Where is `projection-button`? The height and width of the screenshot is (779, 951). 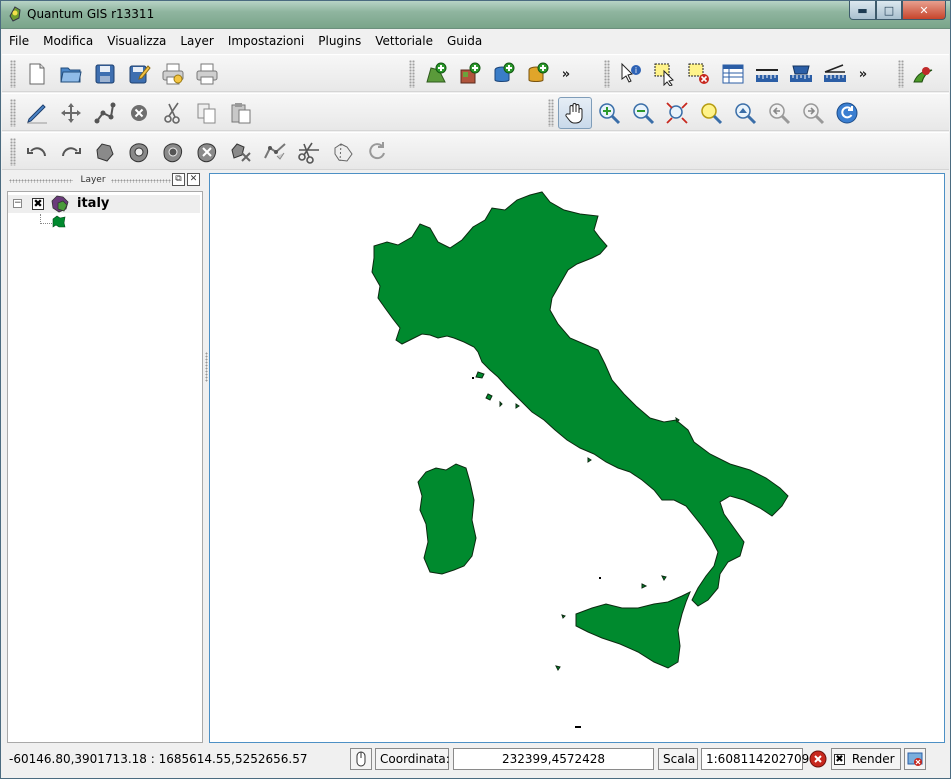 projection-button is located at coordinates (915, 759).